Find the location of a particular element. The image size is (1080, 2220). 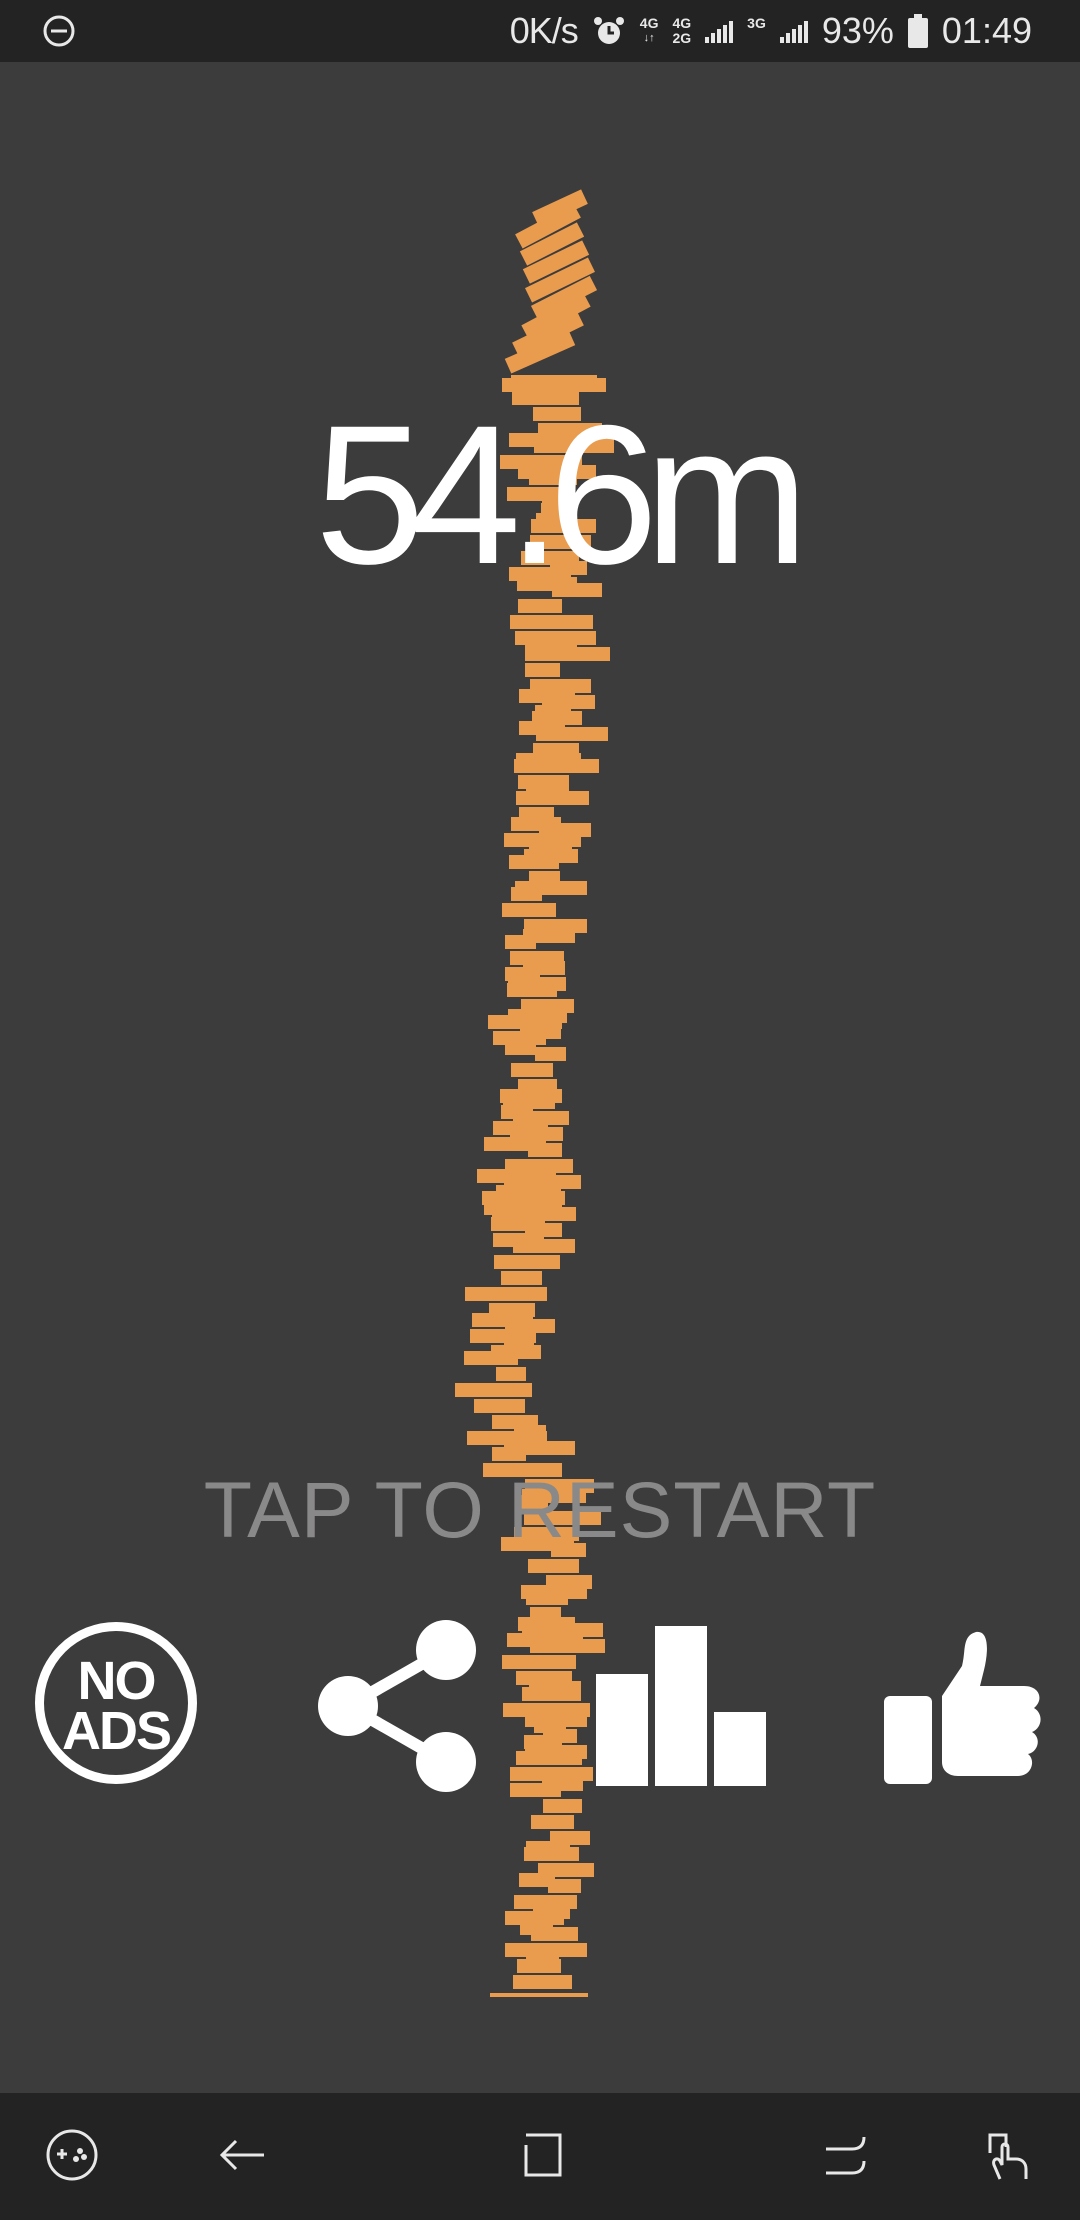

leaderboard-icon is located at coordinates (681, 1706).